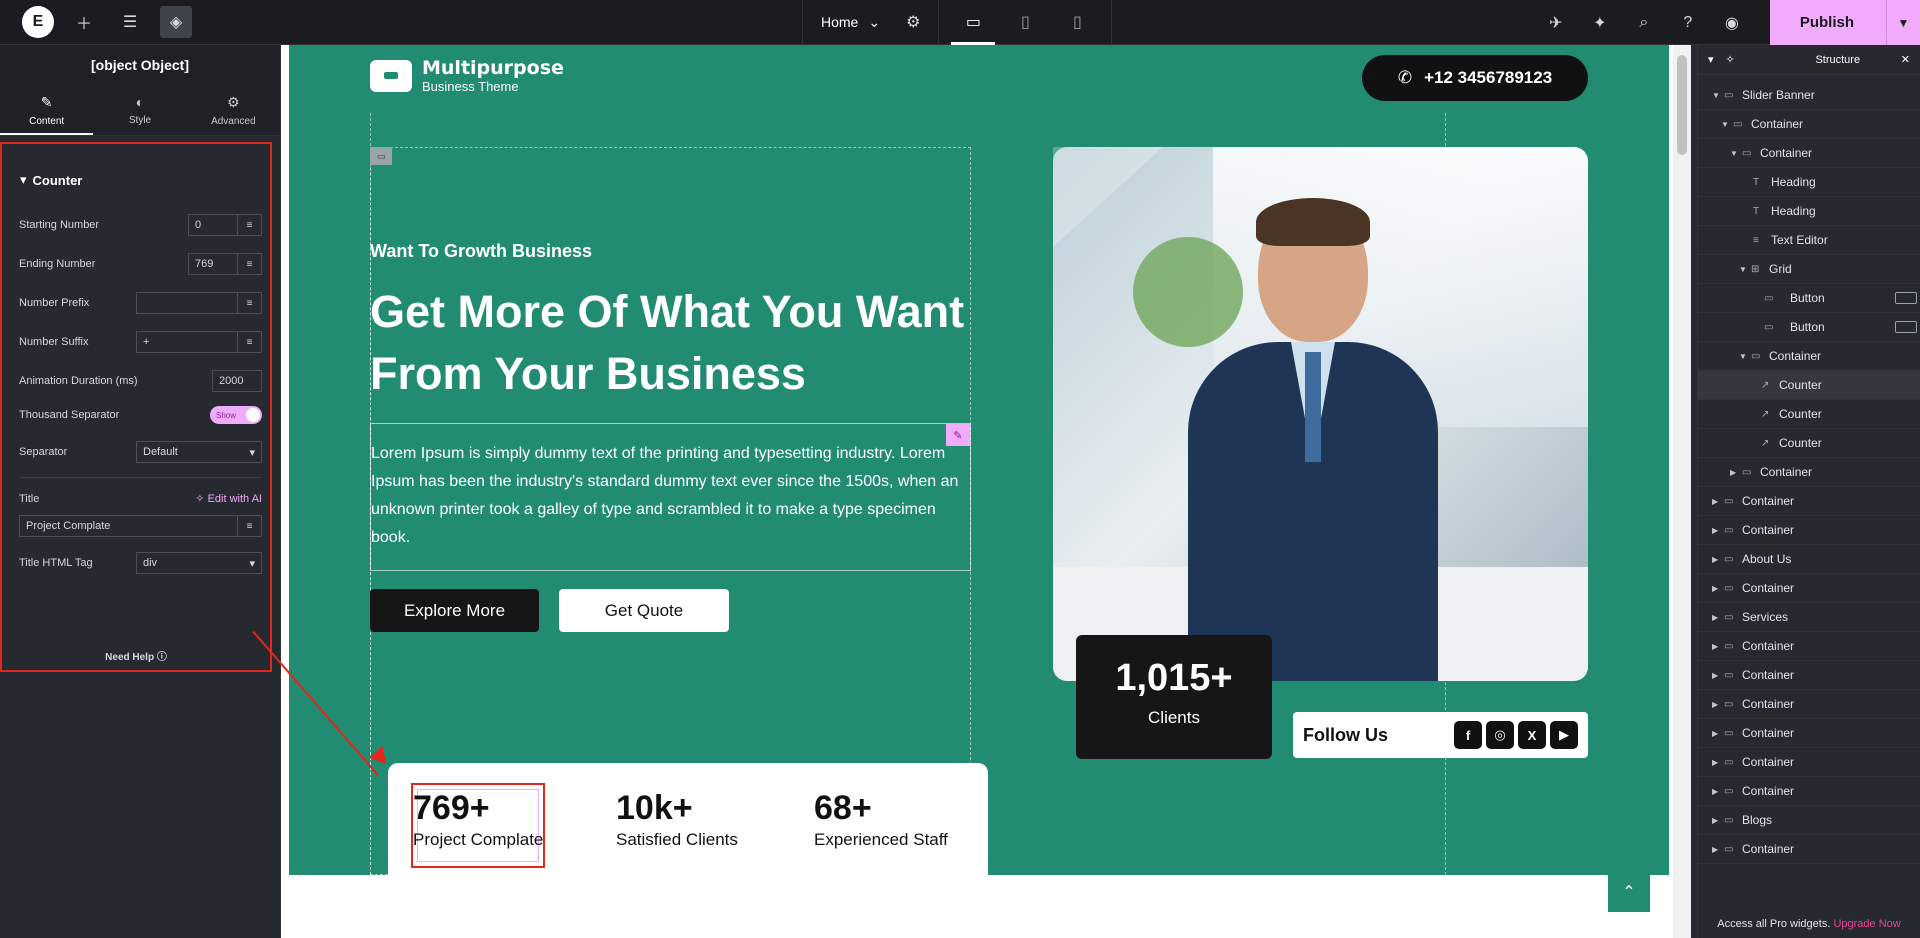 This screenshot has height=938, width=1920. Describe the element at coordinates (1730, 59) in the screenshot. I see `sparkle-icon: ✧` at that location.